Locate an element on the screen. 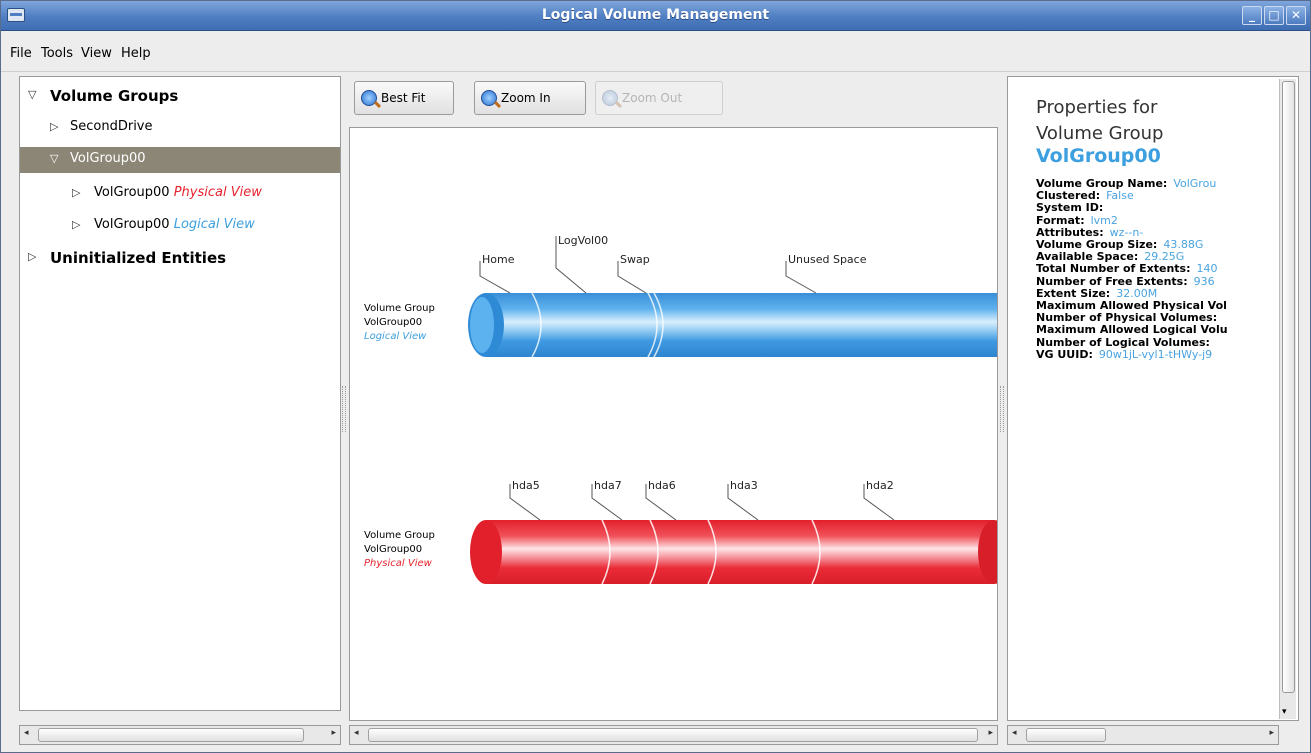 This screenshot has height=753, width=1311. tree-item-volume-groups: ▽ Volume Groups is located at coordinates (180, 96).